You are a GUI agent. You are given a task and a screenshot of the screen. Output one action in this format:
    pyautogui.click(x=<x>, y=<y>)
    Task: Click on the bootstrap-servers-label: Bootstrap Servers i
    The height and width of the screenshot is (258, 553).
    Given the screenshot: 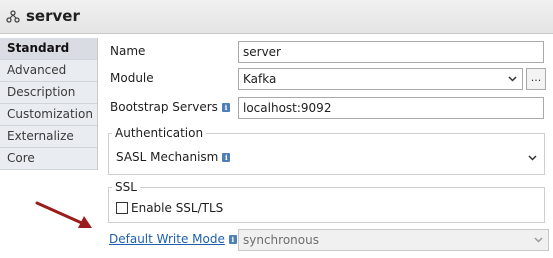 What is the action you would take?
    pyautogui.click(x=170, y=107)
    